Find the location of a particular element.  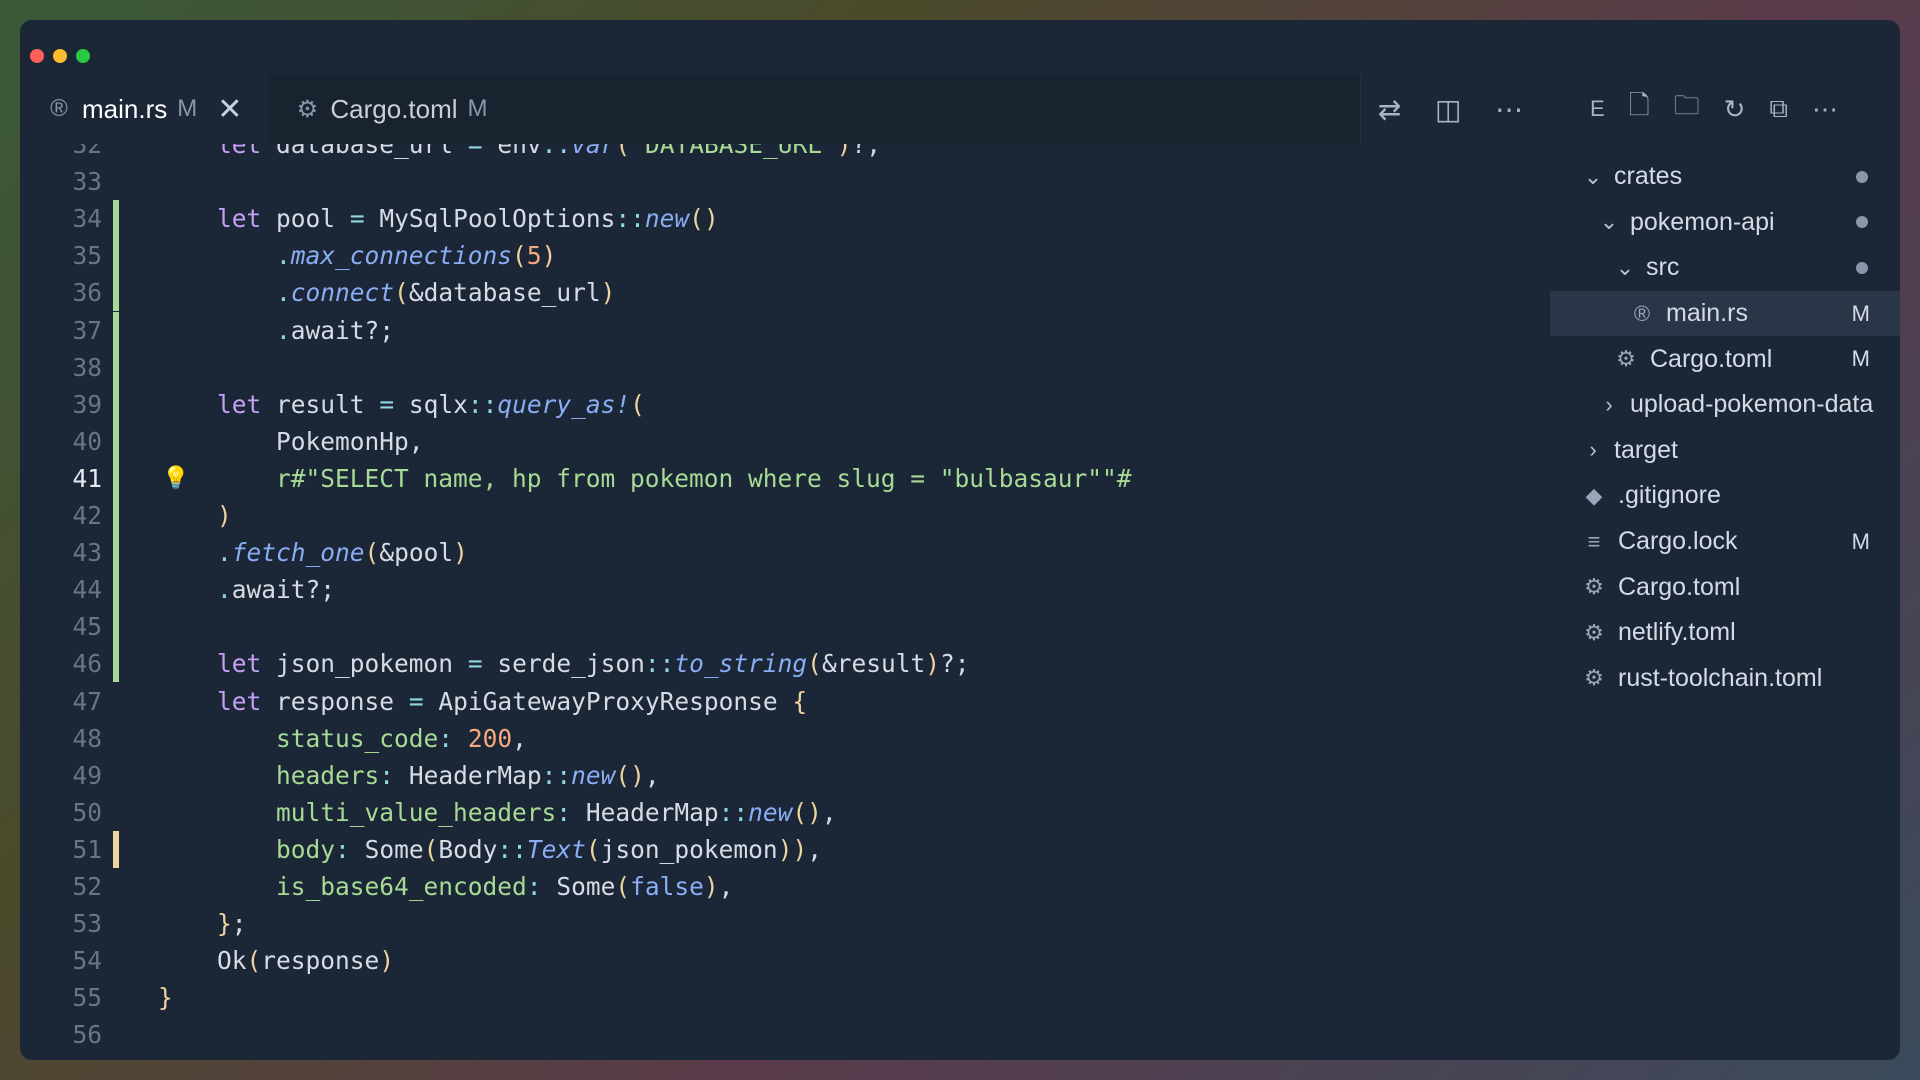

line-number: 51 is located at coordinates (87, 849).